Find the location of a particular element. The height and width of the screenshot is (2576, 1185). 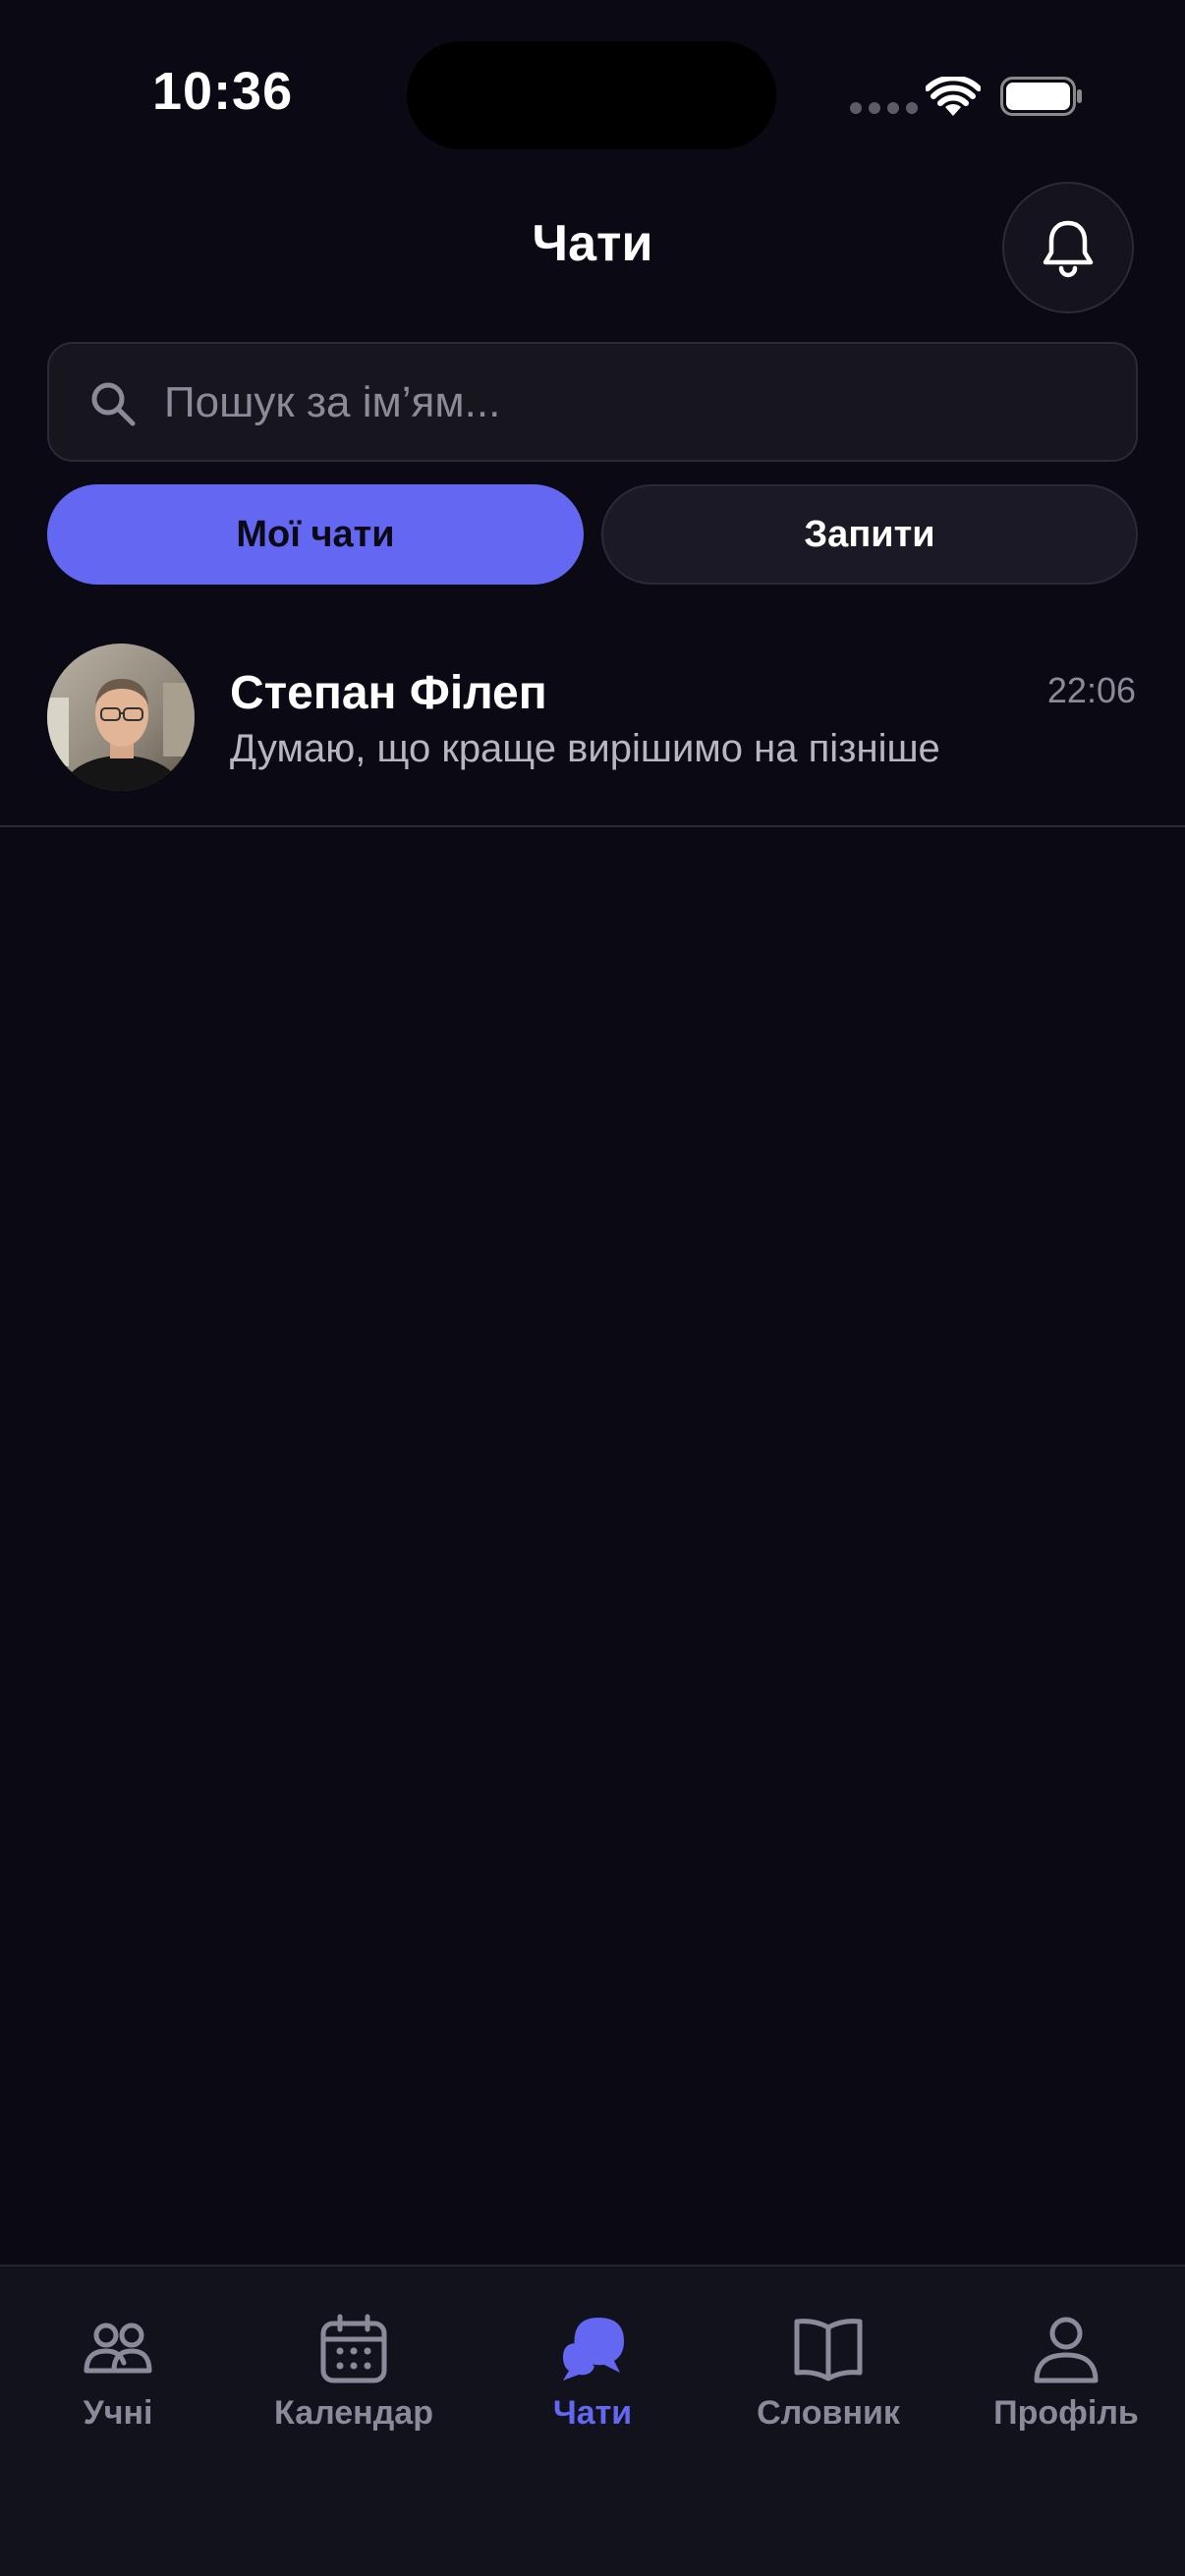

tab-my-chats-label: Мої чати is located at coordinates (316, 534).